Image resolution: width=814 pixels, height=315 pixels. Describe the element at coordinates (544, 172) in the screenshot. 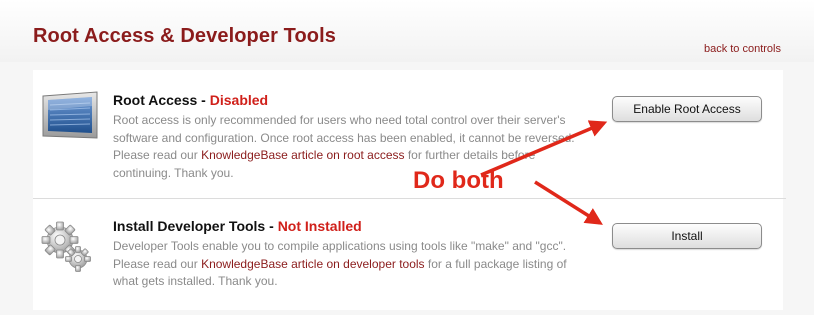

I see `annotation-arrows` at that location.